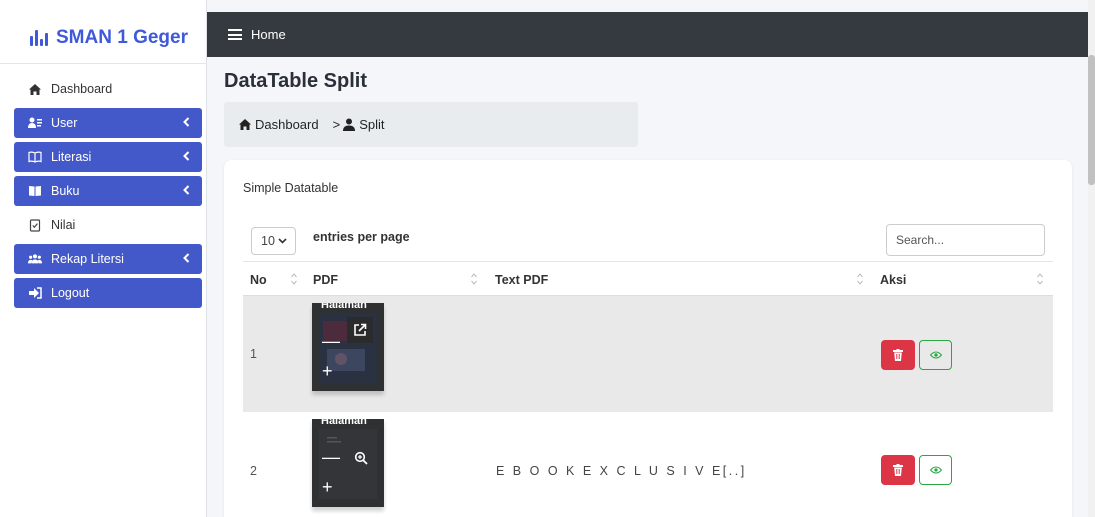 The width and height of the screenshot is (1095, 517). Describe the element at coordinates (268, 34) in the screenshot. I see `topbar-home-link: Home` at that location.